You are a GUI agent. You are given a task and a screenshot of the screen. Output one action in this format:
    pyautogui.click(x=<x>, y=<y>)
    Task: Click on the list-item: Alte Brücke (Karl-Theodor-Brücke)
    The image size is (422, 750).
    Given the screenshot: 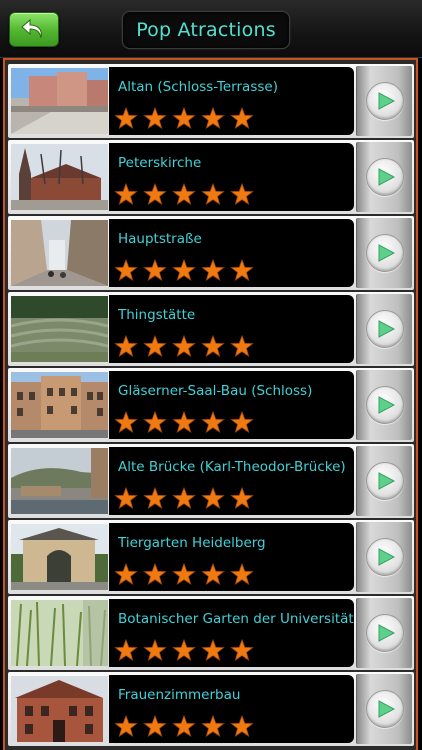 What is the action you would take?
    pyautogui.click(x=211, y=481)
    